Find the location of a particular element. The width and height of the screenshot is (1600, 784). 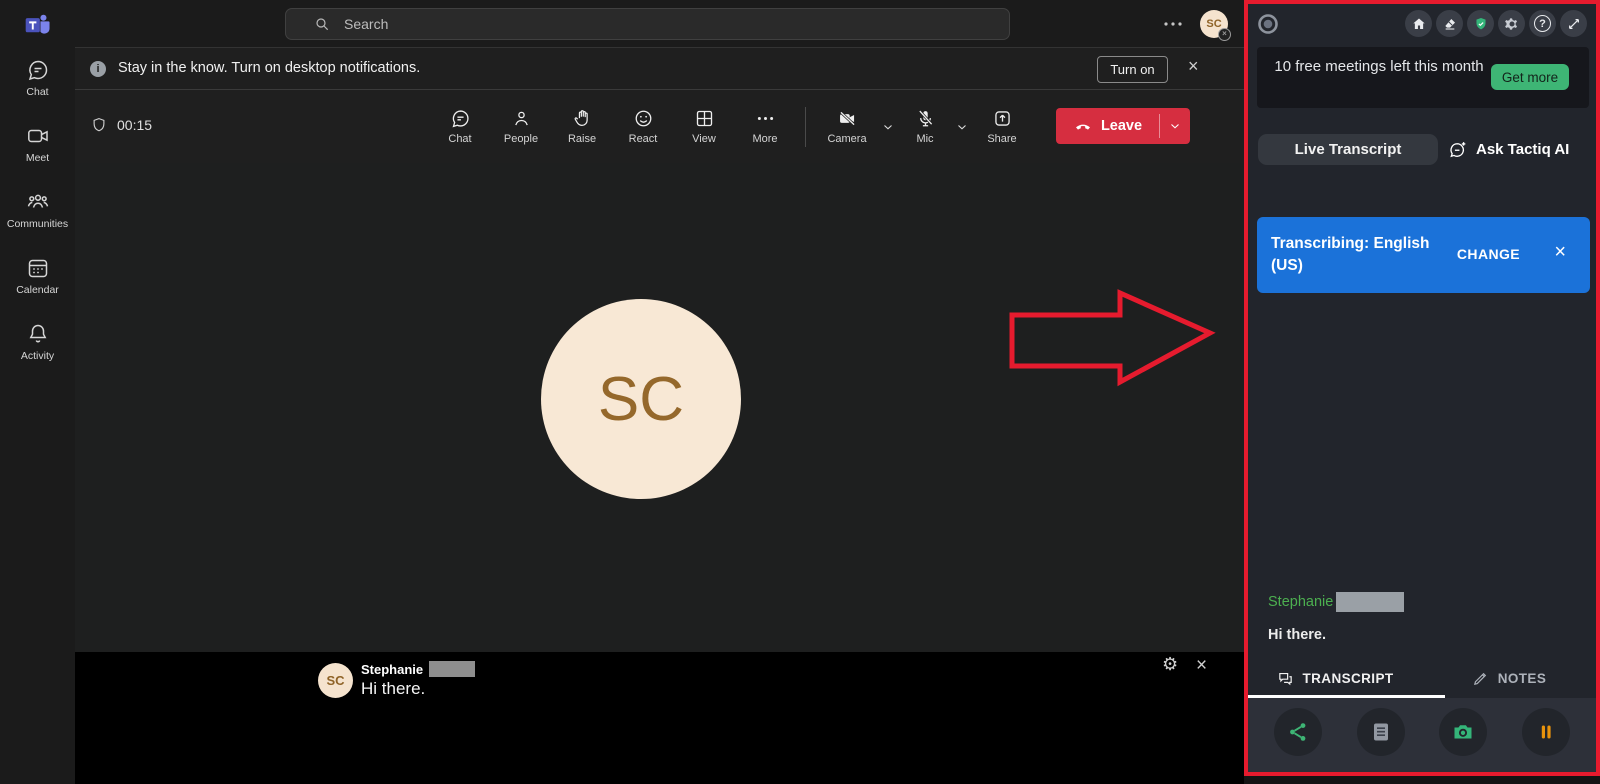

tab-label: NOTES is located at coordinates (1522, 678).